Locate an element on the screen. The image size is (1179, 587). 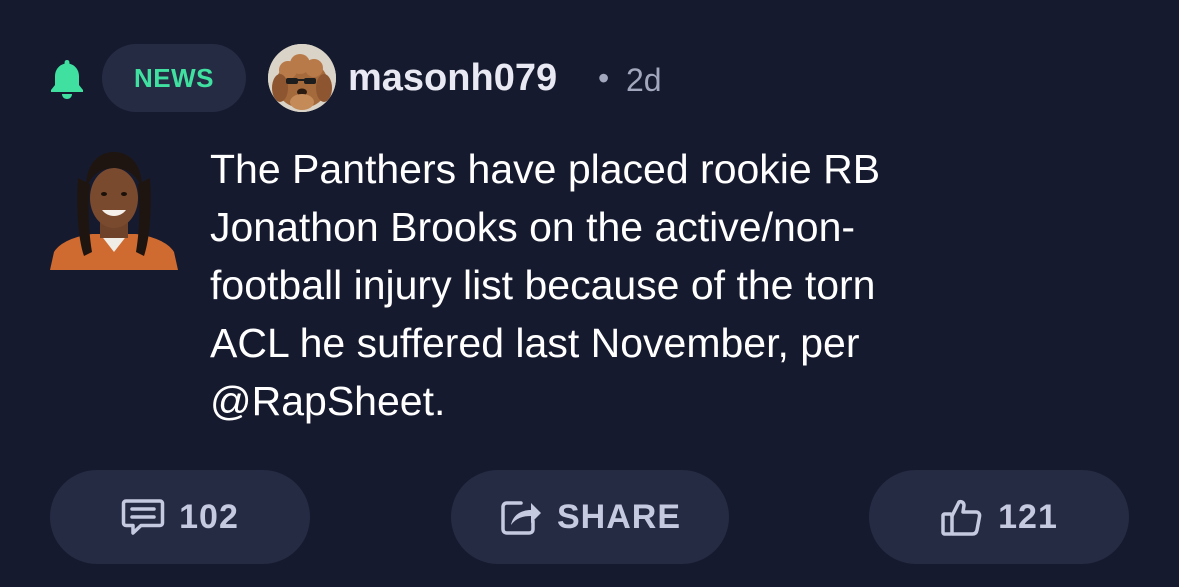
comments-button: 102 is located at coordinates (180, 517).